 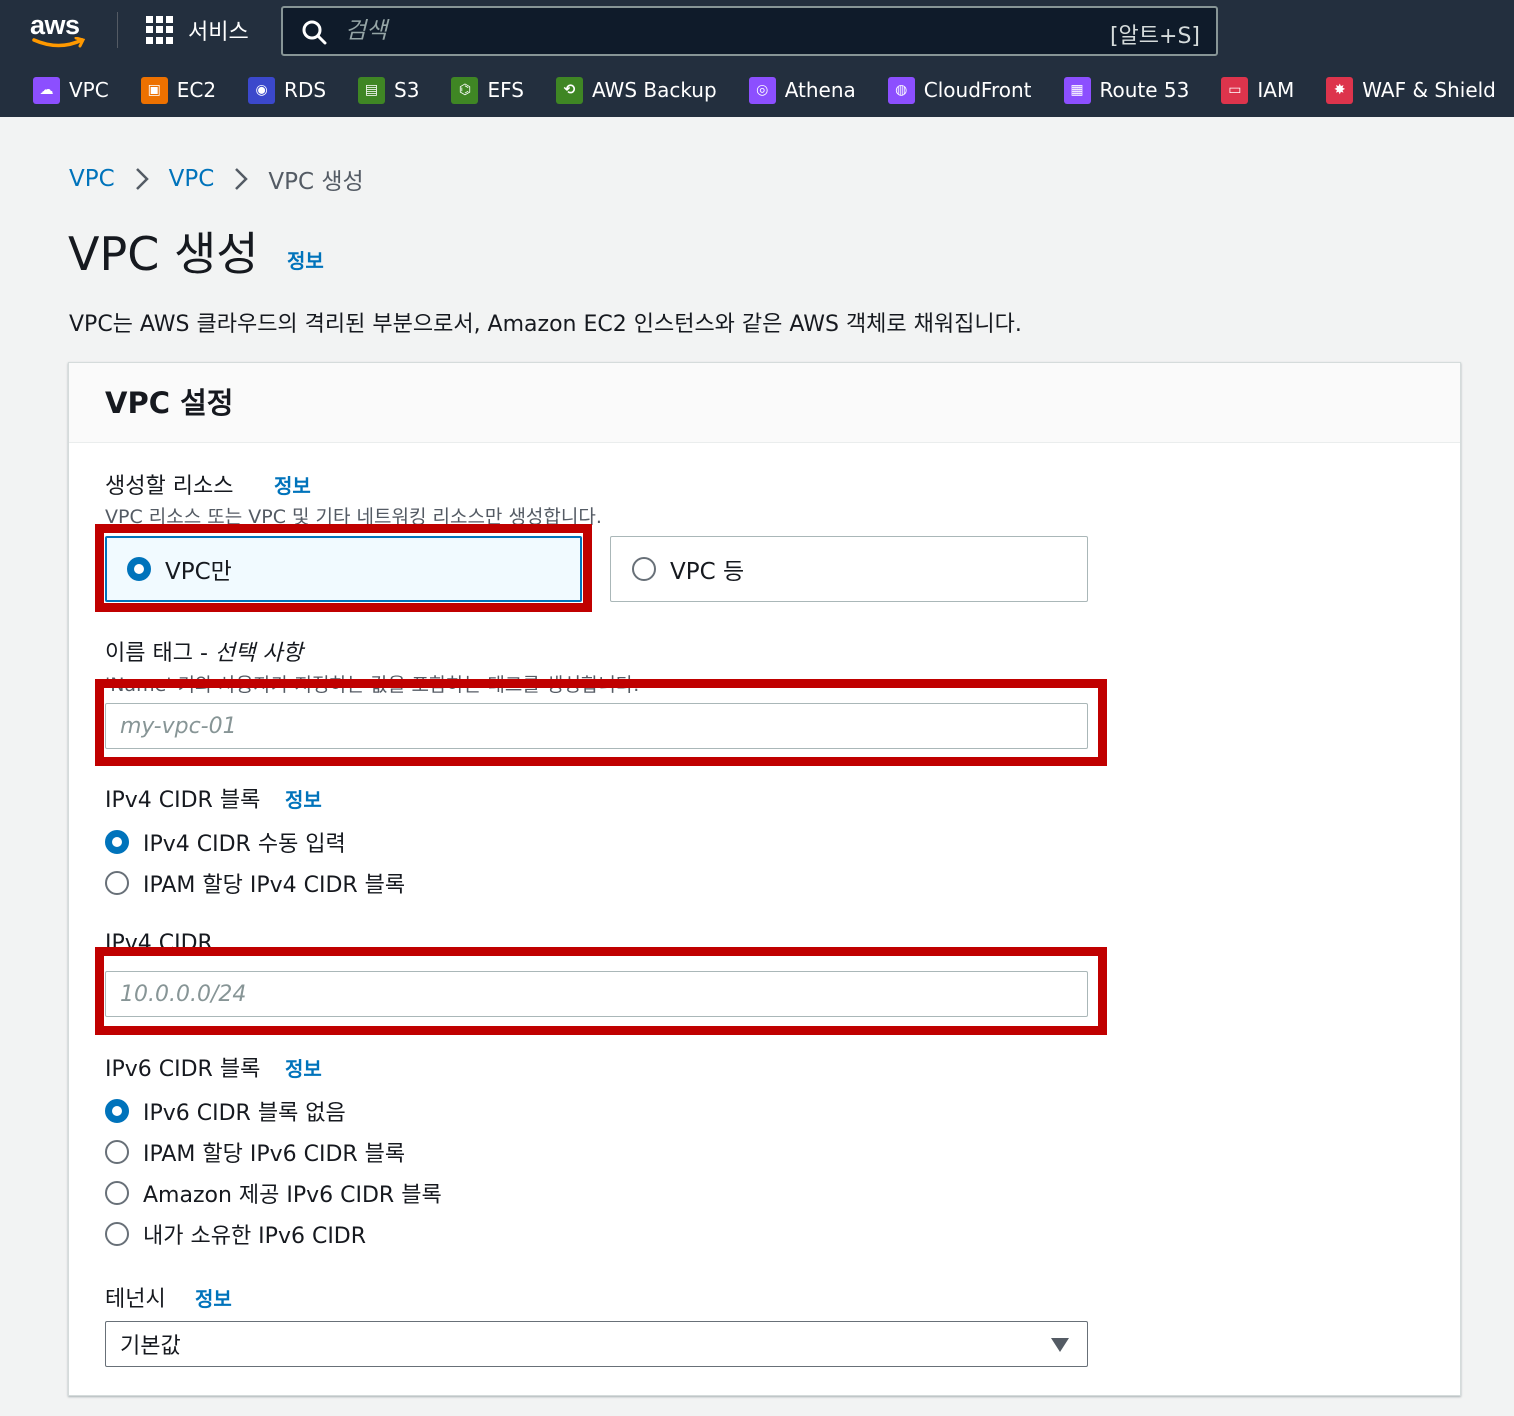 What do you see at coordinates (218, 32) in the screenshot?
I see `services-label: 서비스` at bounding box center [218, 32].